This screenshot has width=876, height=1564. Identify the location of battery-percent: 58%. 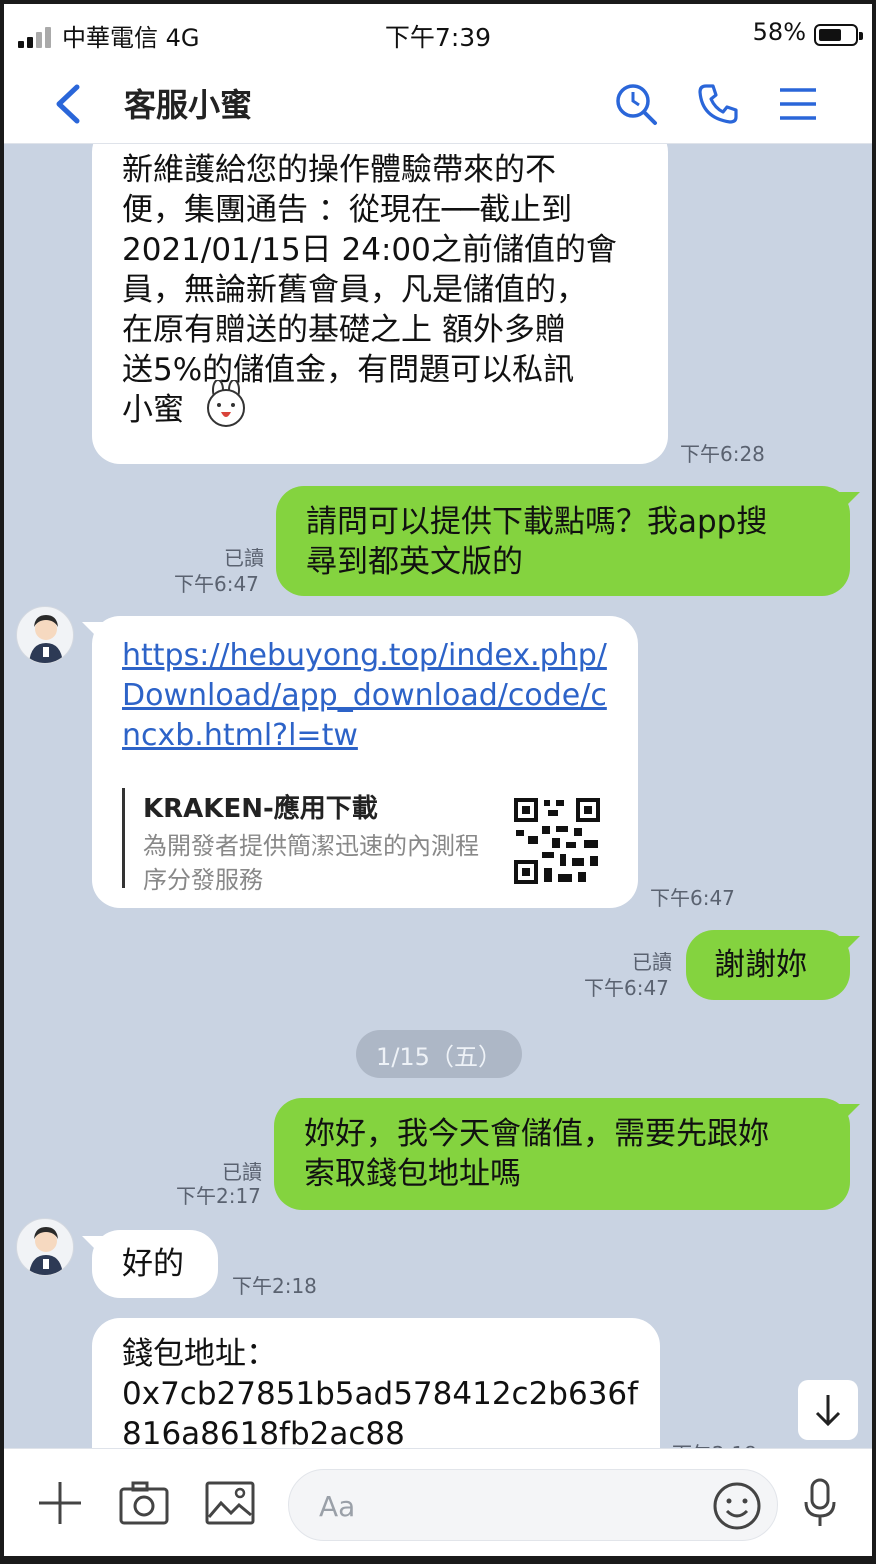
(779, 32).